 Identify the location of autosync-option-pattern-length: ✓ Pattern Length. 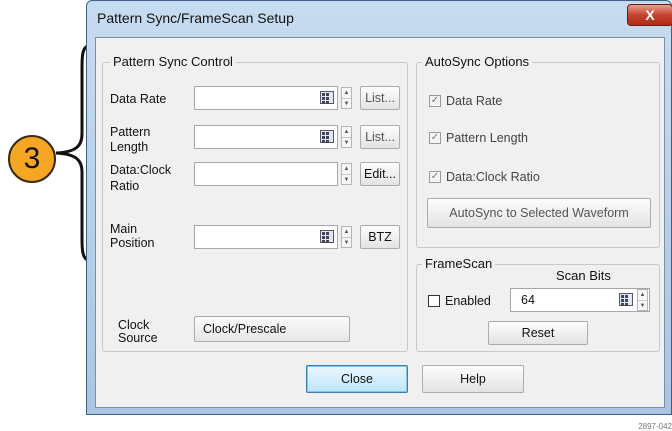
(478, 138).